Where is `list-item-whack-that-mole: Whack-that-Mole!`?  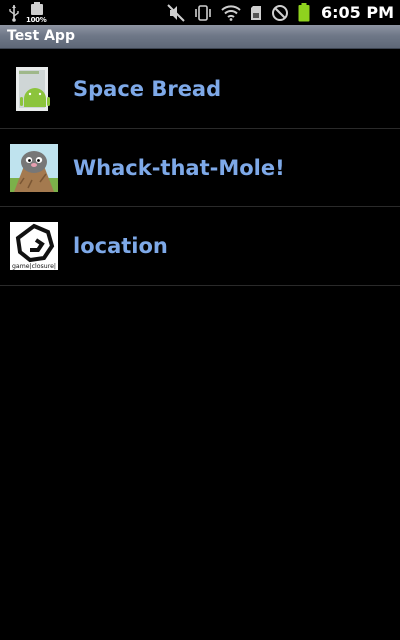 list-item-whack-that-mole: Whack-that-Mole! is located at coordinates (200, 168).